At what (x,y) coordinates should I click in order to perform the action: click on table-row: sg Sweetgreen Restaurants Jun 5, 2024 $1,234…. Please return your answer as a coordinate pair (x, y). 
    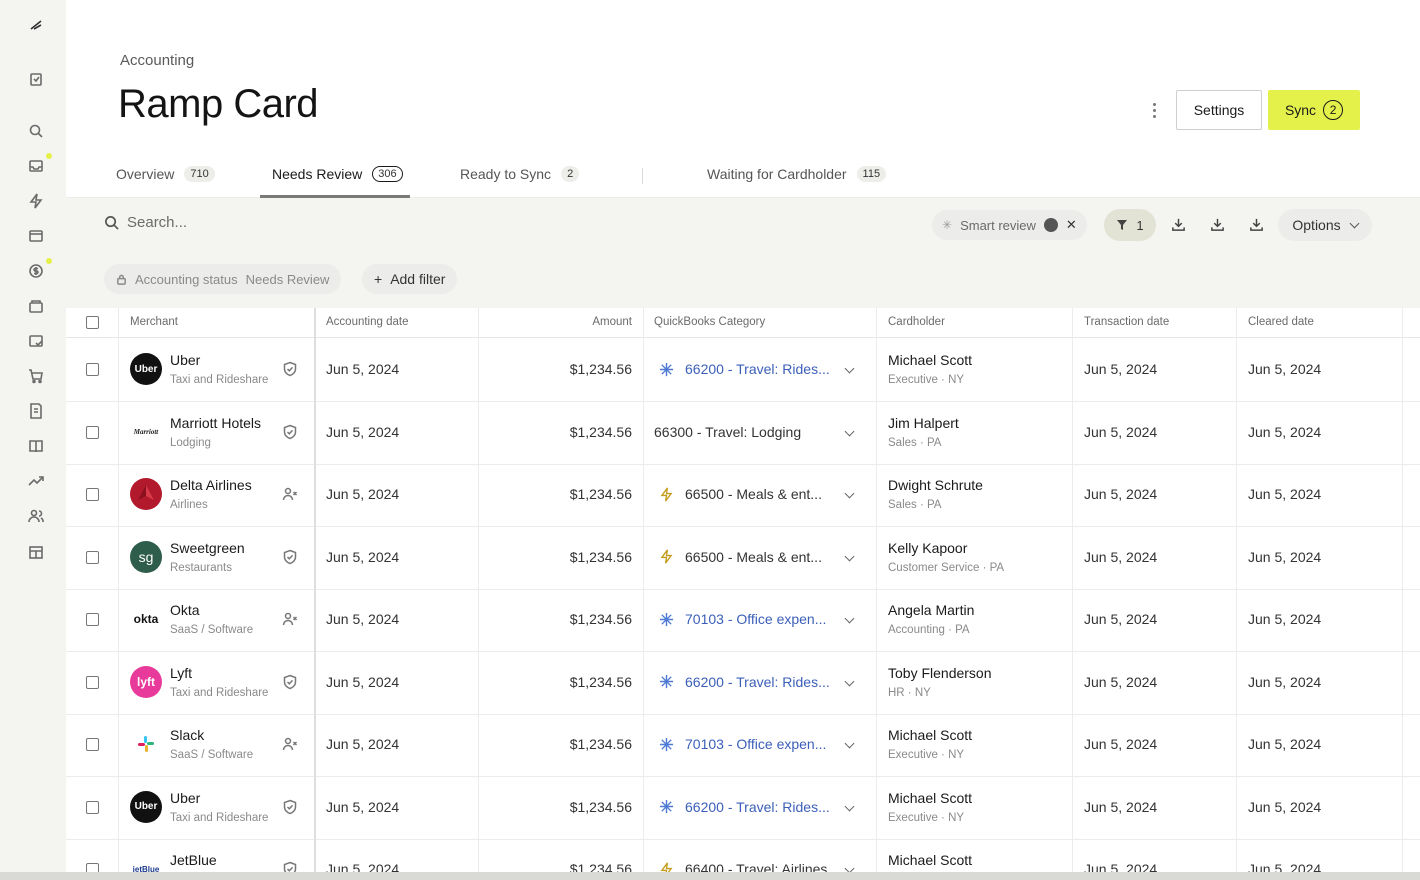
    Looking at the image, I should click on (743, 558).